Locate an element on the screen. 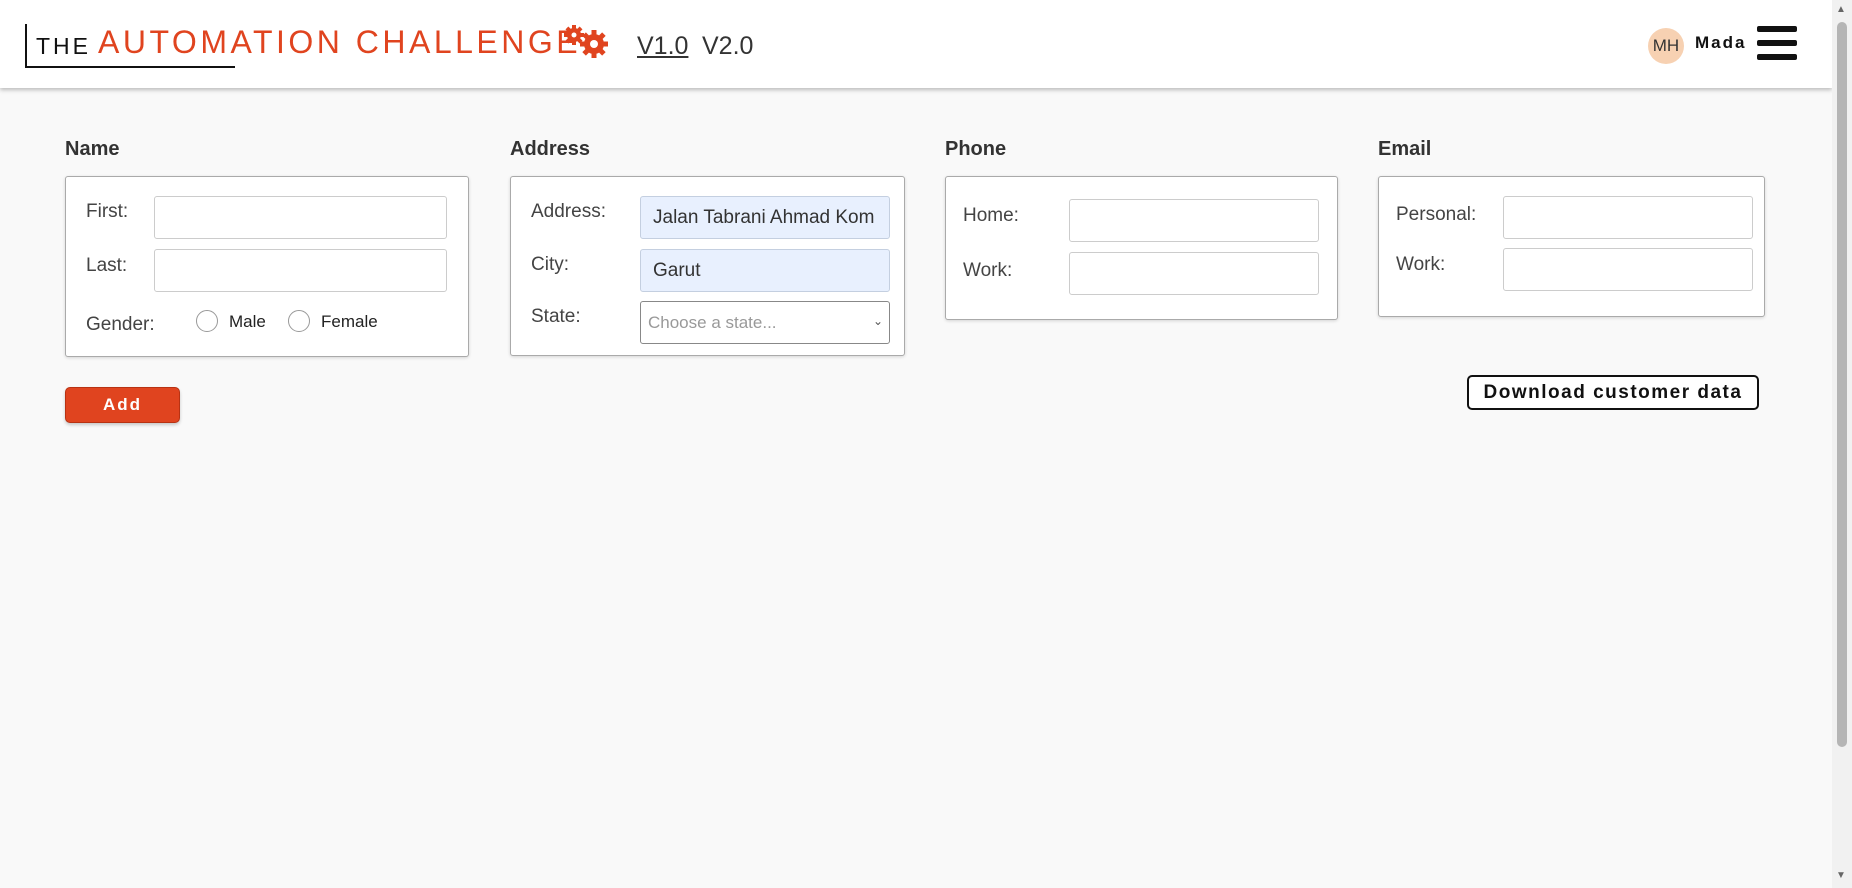 The width and height of the screenshot is (1852, 888). scroll-up-arrow-icon: ▲ is located at coordinates (1841, 9).